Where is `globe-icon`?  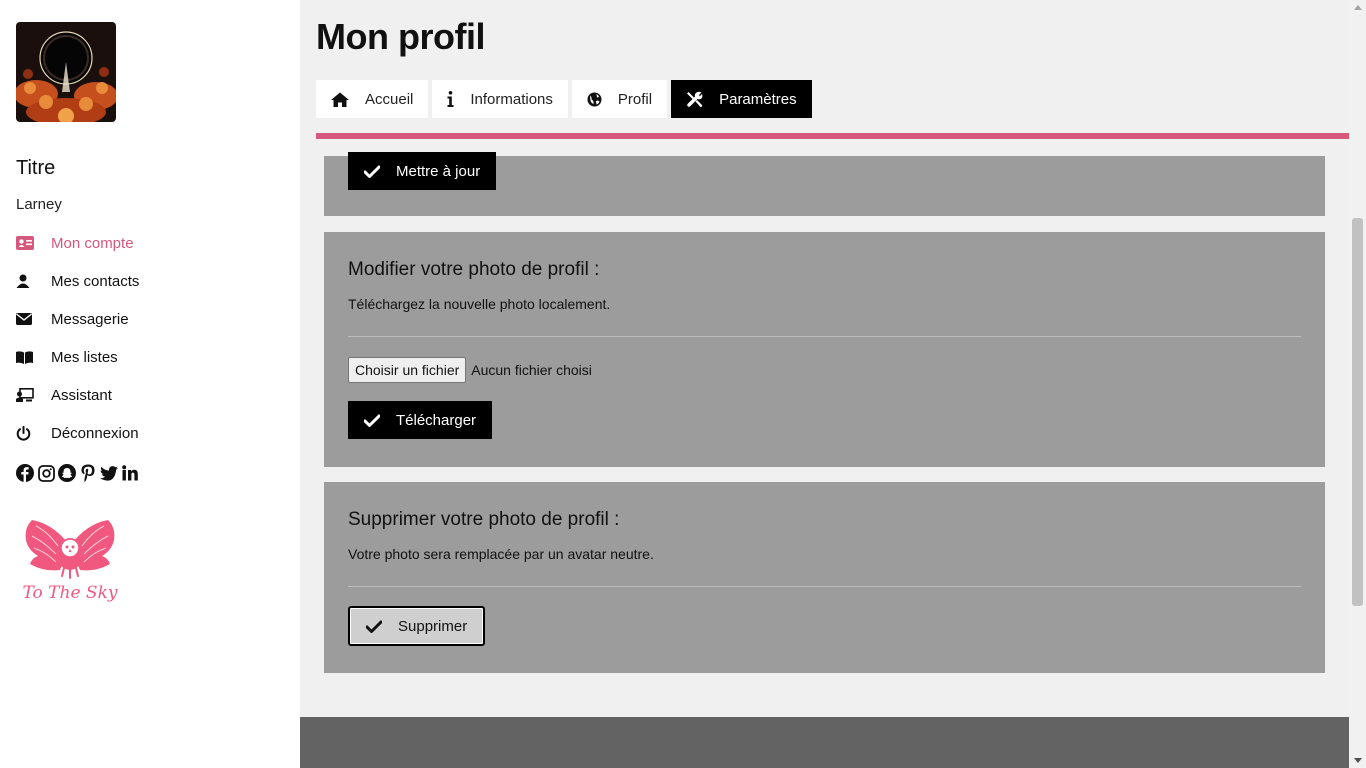 globe-icon is located at coordinates (594, 99).